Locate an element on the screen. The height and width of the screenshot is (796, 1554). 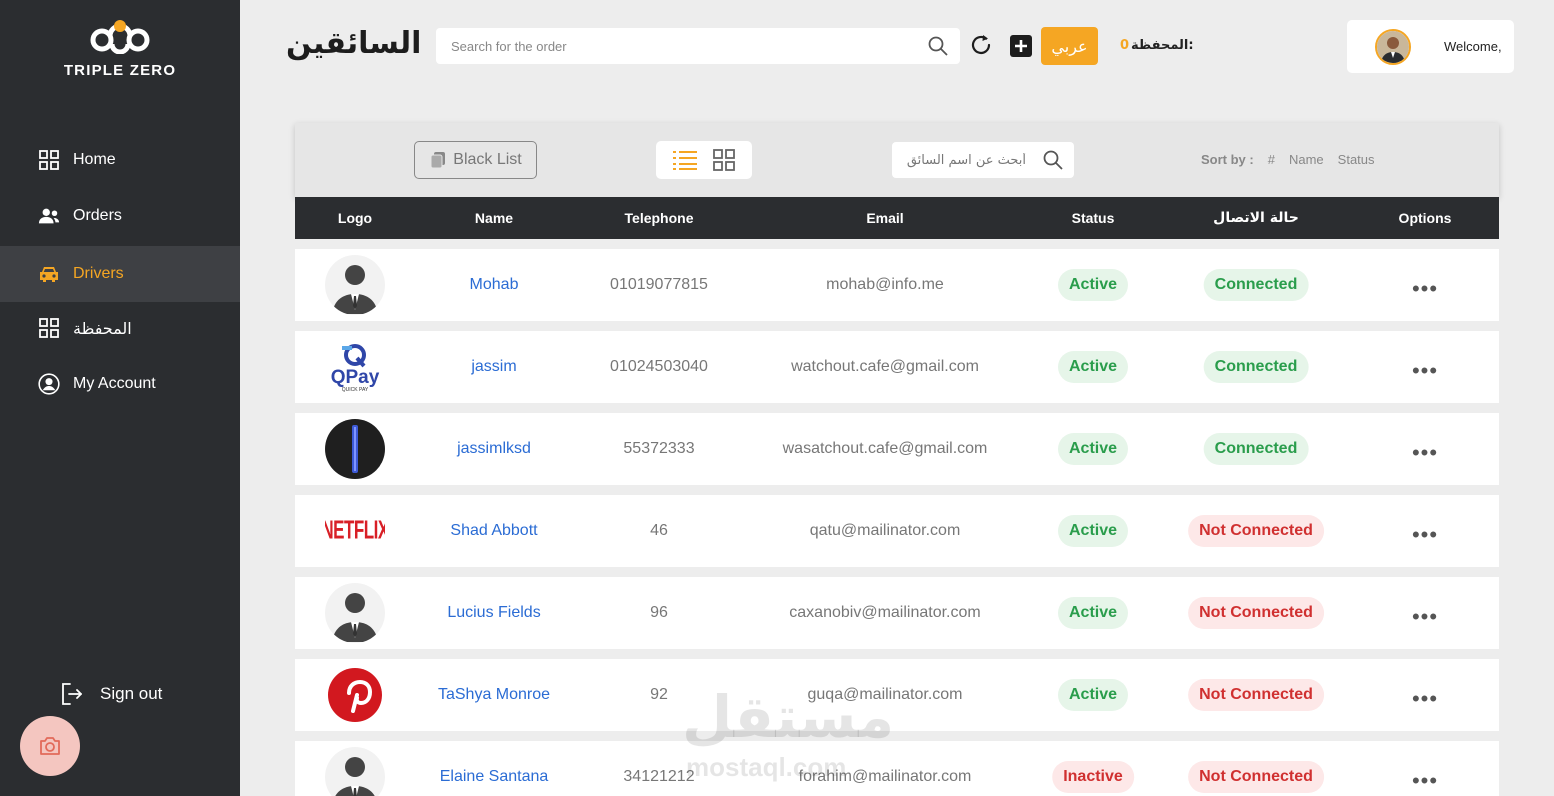
sidebar-item-wallet: المحفظة is located at coordinates (120, 328).